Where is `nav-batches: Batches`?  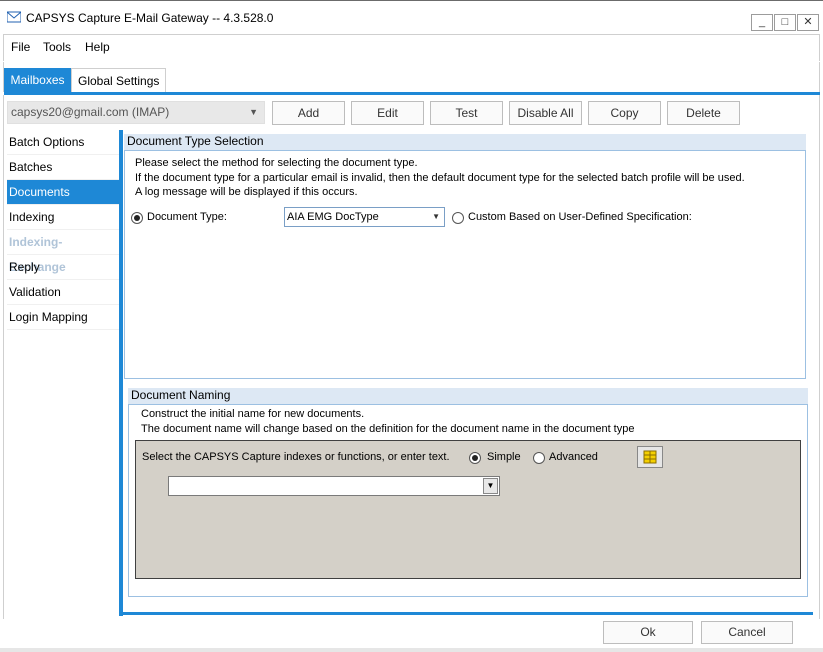 nav-batches: Batches is located at coordinates (63, 167).